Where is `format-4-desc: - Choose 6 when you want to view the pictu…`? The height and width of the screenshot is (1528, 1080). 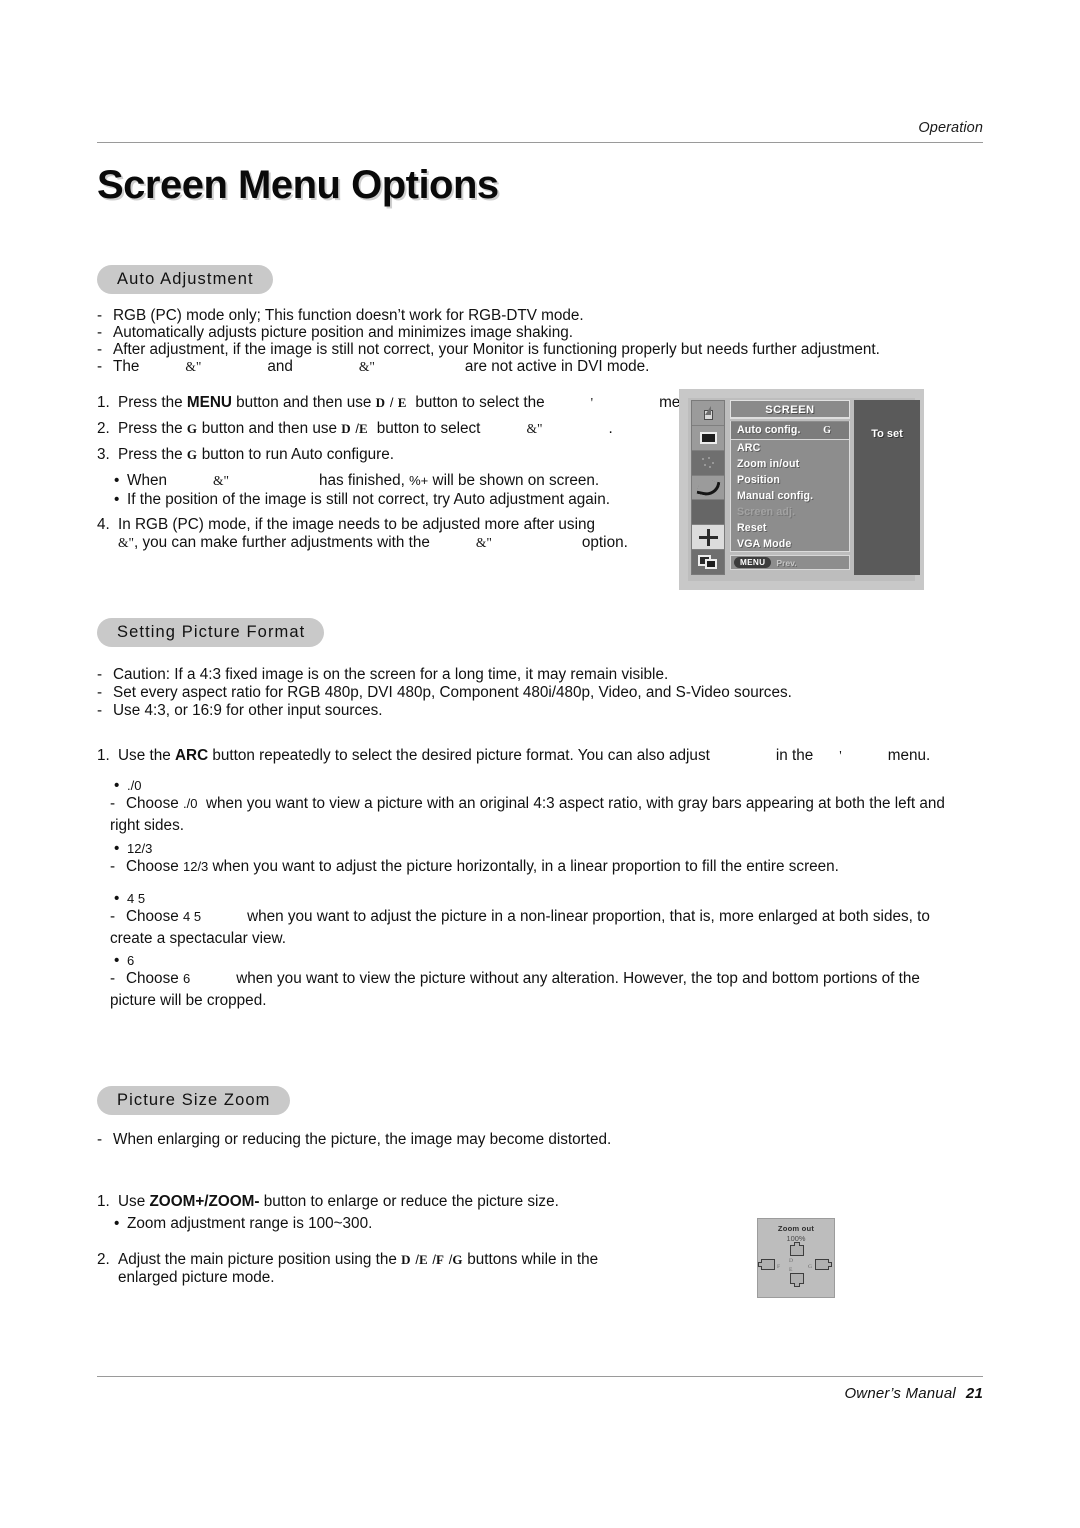 format-4-desc: - Choose 6 when you want to view the pictu… is located at coordinates (515, 989).